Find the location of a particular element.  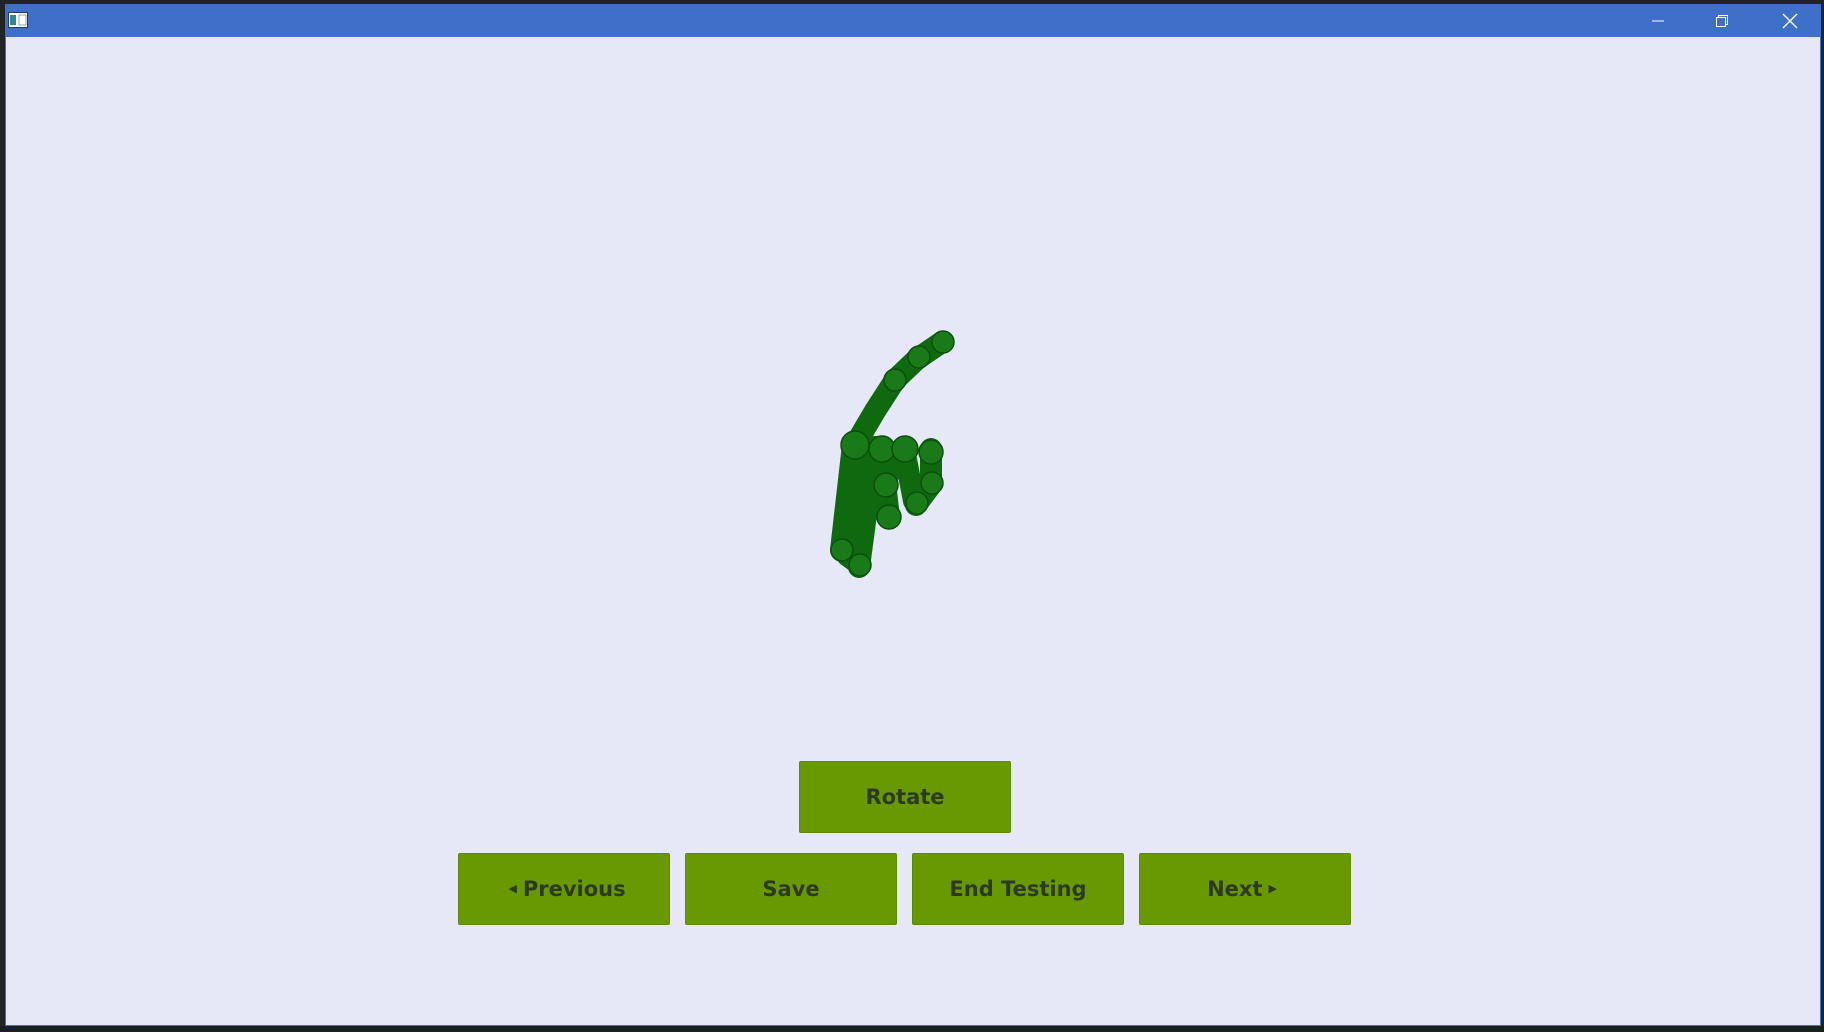

restore-button is located at coordinates (1722, 21).